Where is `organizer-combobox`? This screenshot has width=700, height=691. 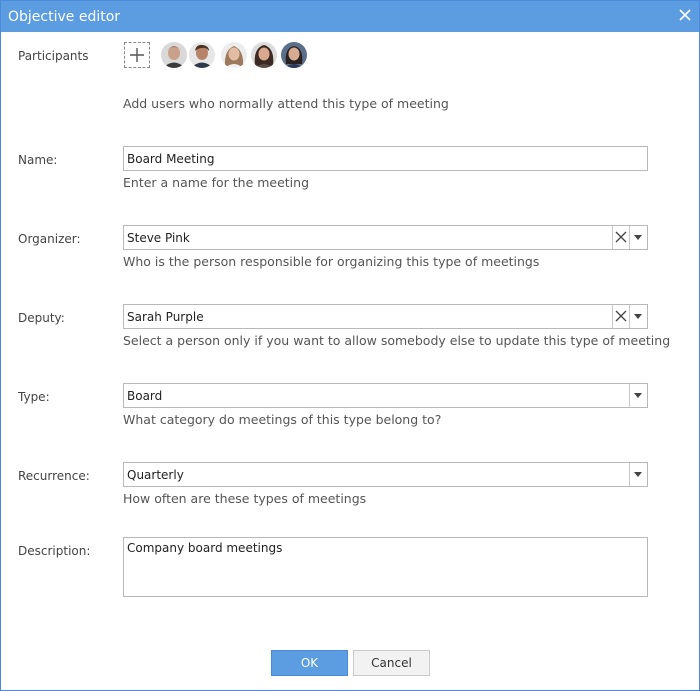 organizer-combobox is located at coordinates (385, 237).